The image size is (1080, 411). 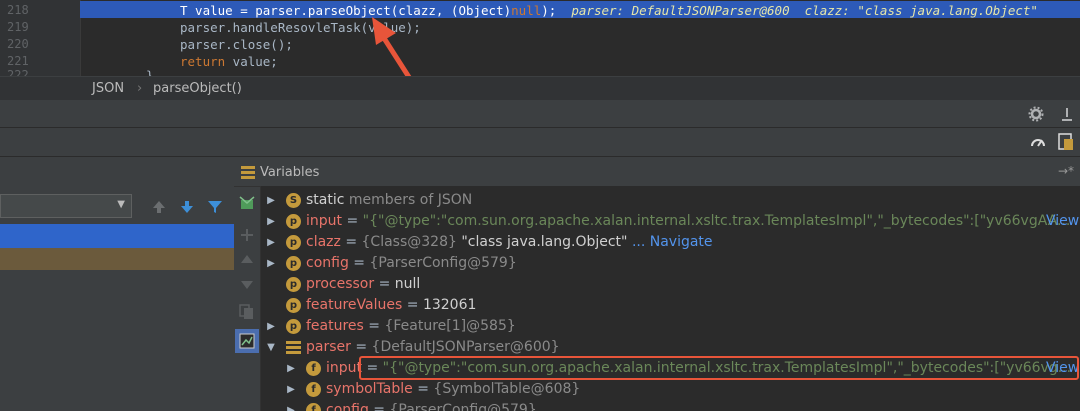 What do you see at coordinates (247, 298) in the screenshot?
I see `variables-vertical-toolbar` at bounding box center [247, 298].